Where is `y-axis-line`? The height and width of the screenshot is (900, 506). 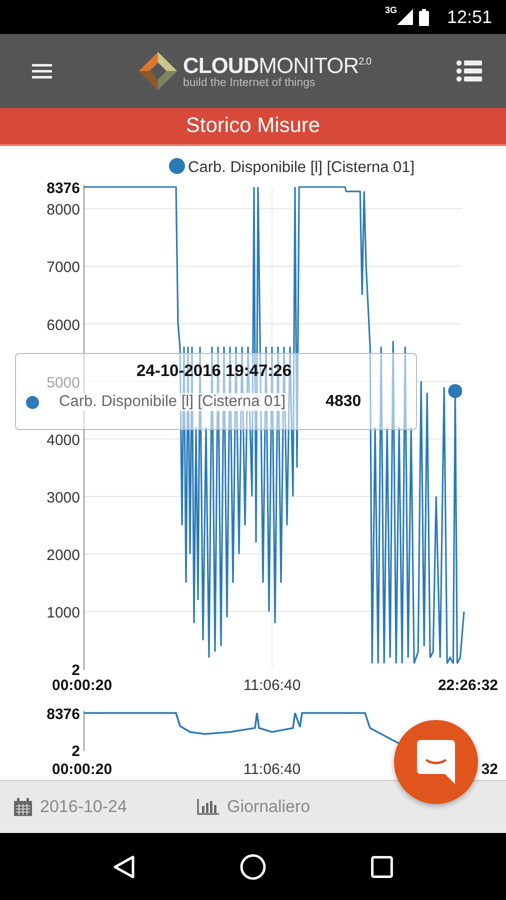
y-axis-line is located at coordinates (84, 731).